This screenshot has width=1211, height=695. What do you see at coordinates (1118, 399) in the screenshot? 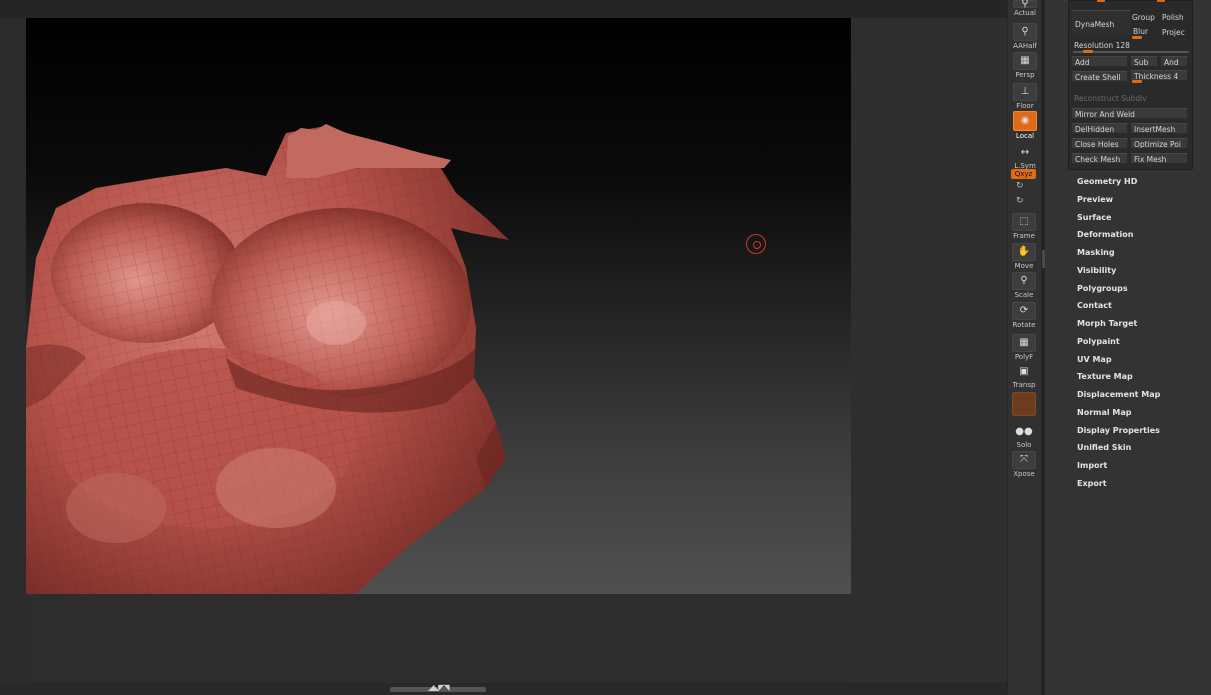
I see `menu-item-displacement-map: Displacement Map` at bounding box center [1118, 399].